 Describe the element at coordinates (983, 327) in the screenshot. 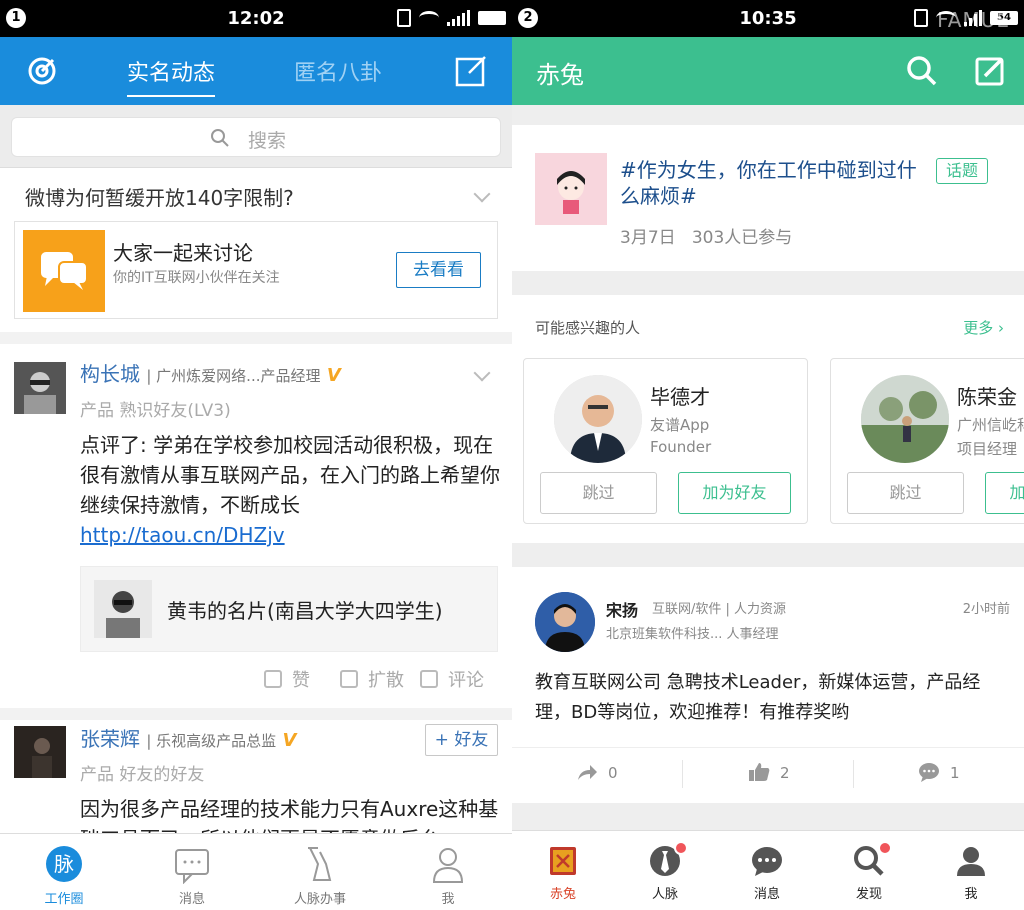

I see `more-link: 更多 ›` at that location.